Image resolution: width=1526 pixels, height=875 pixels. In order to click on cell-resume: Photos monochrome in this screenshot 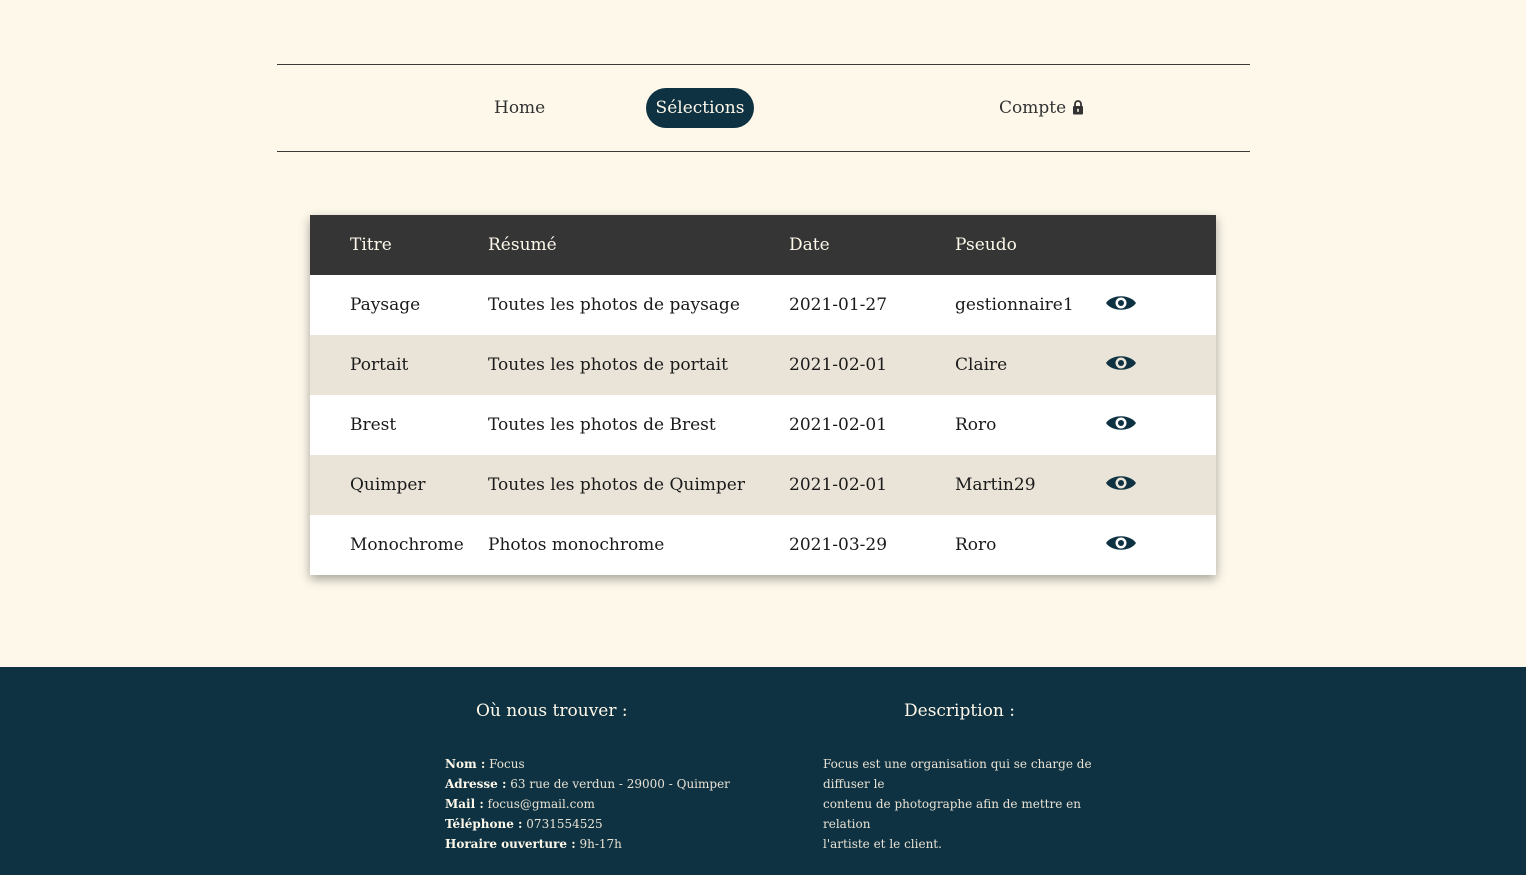, I will do `click(576, 545)`.